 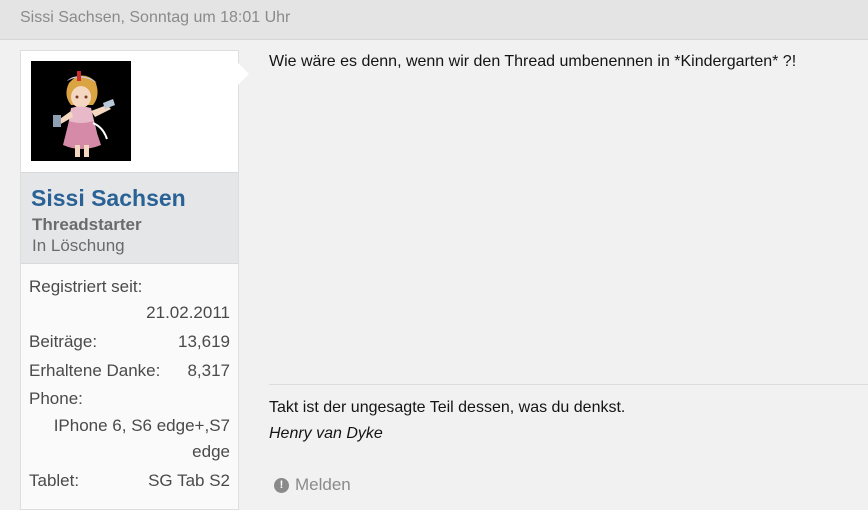 I want to click on tablet-label: Tablet:, so click(x=54, y=480).